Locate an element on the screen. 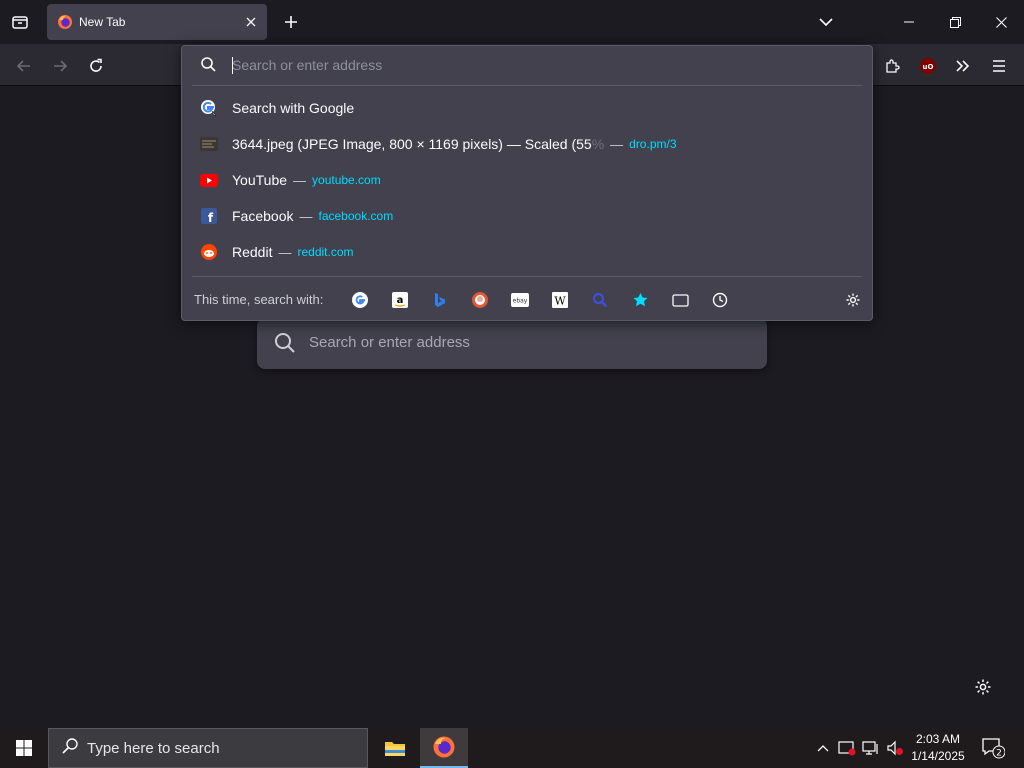 The width and height of the screenshot is (1024, 768). close-tab-icon is located at coordinates (251, 22).